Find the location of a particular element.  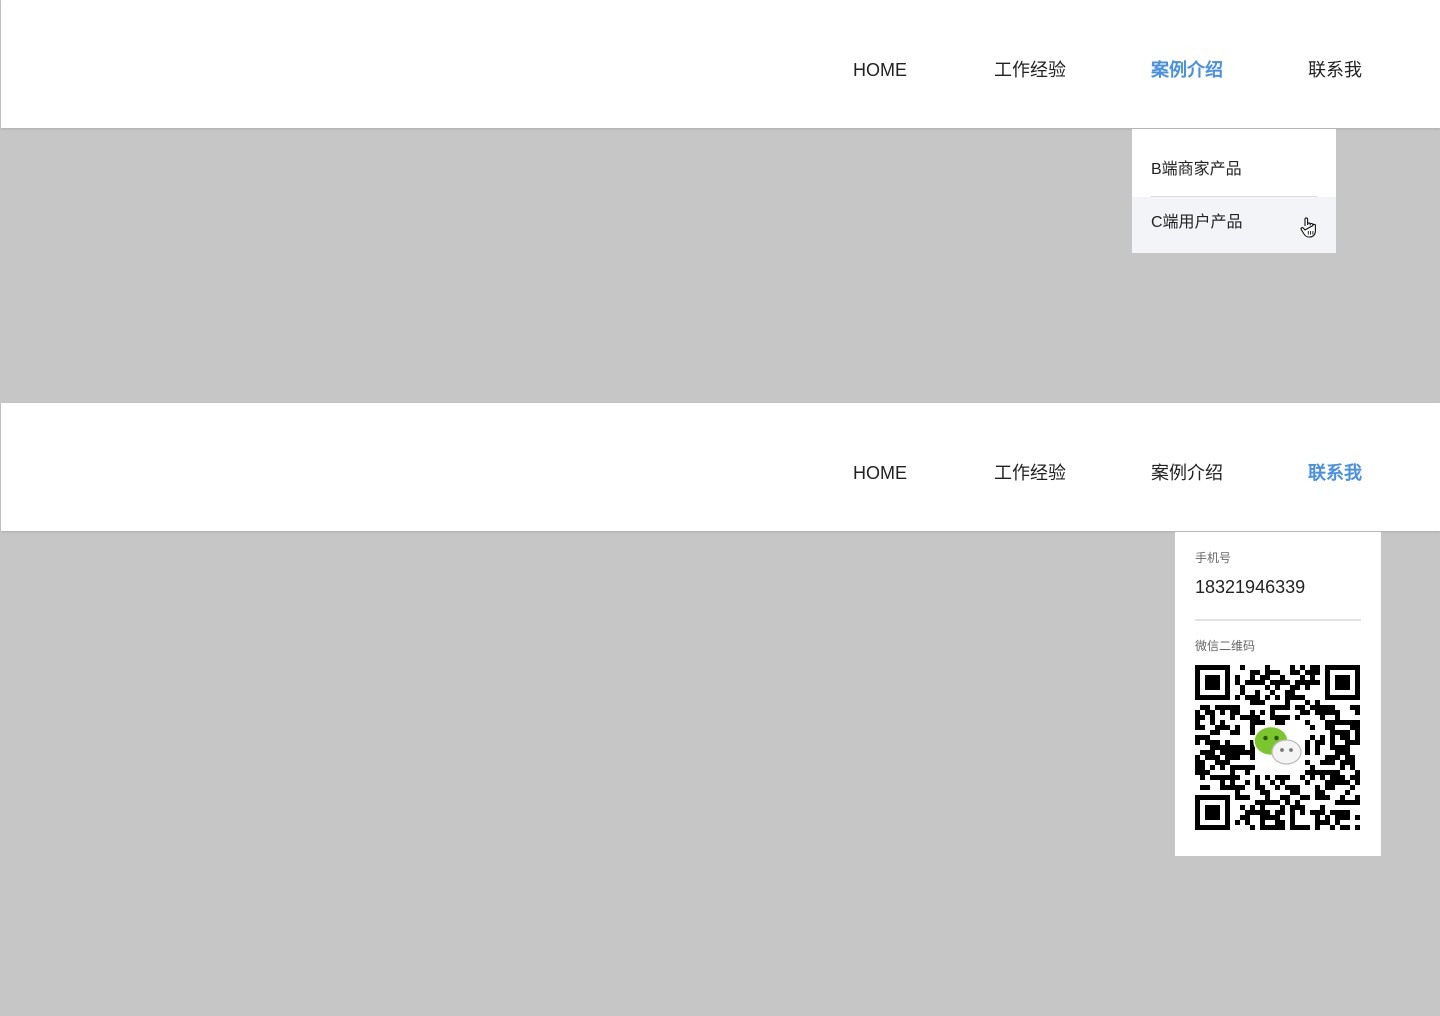

wechat-qr-code-icon is located at coordinates (1277, 747).